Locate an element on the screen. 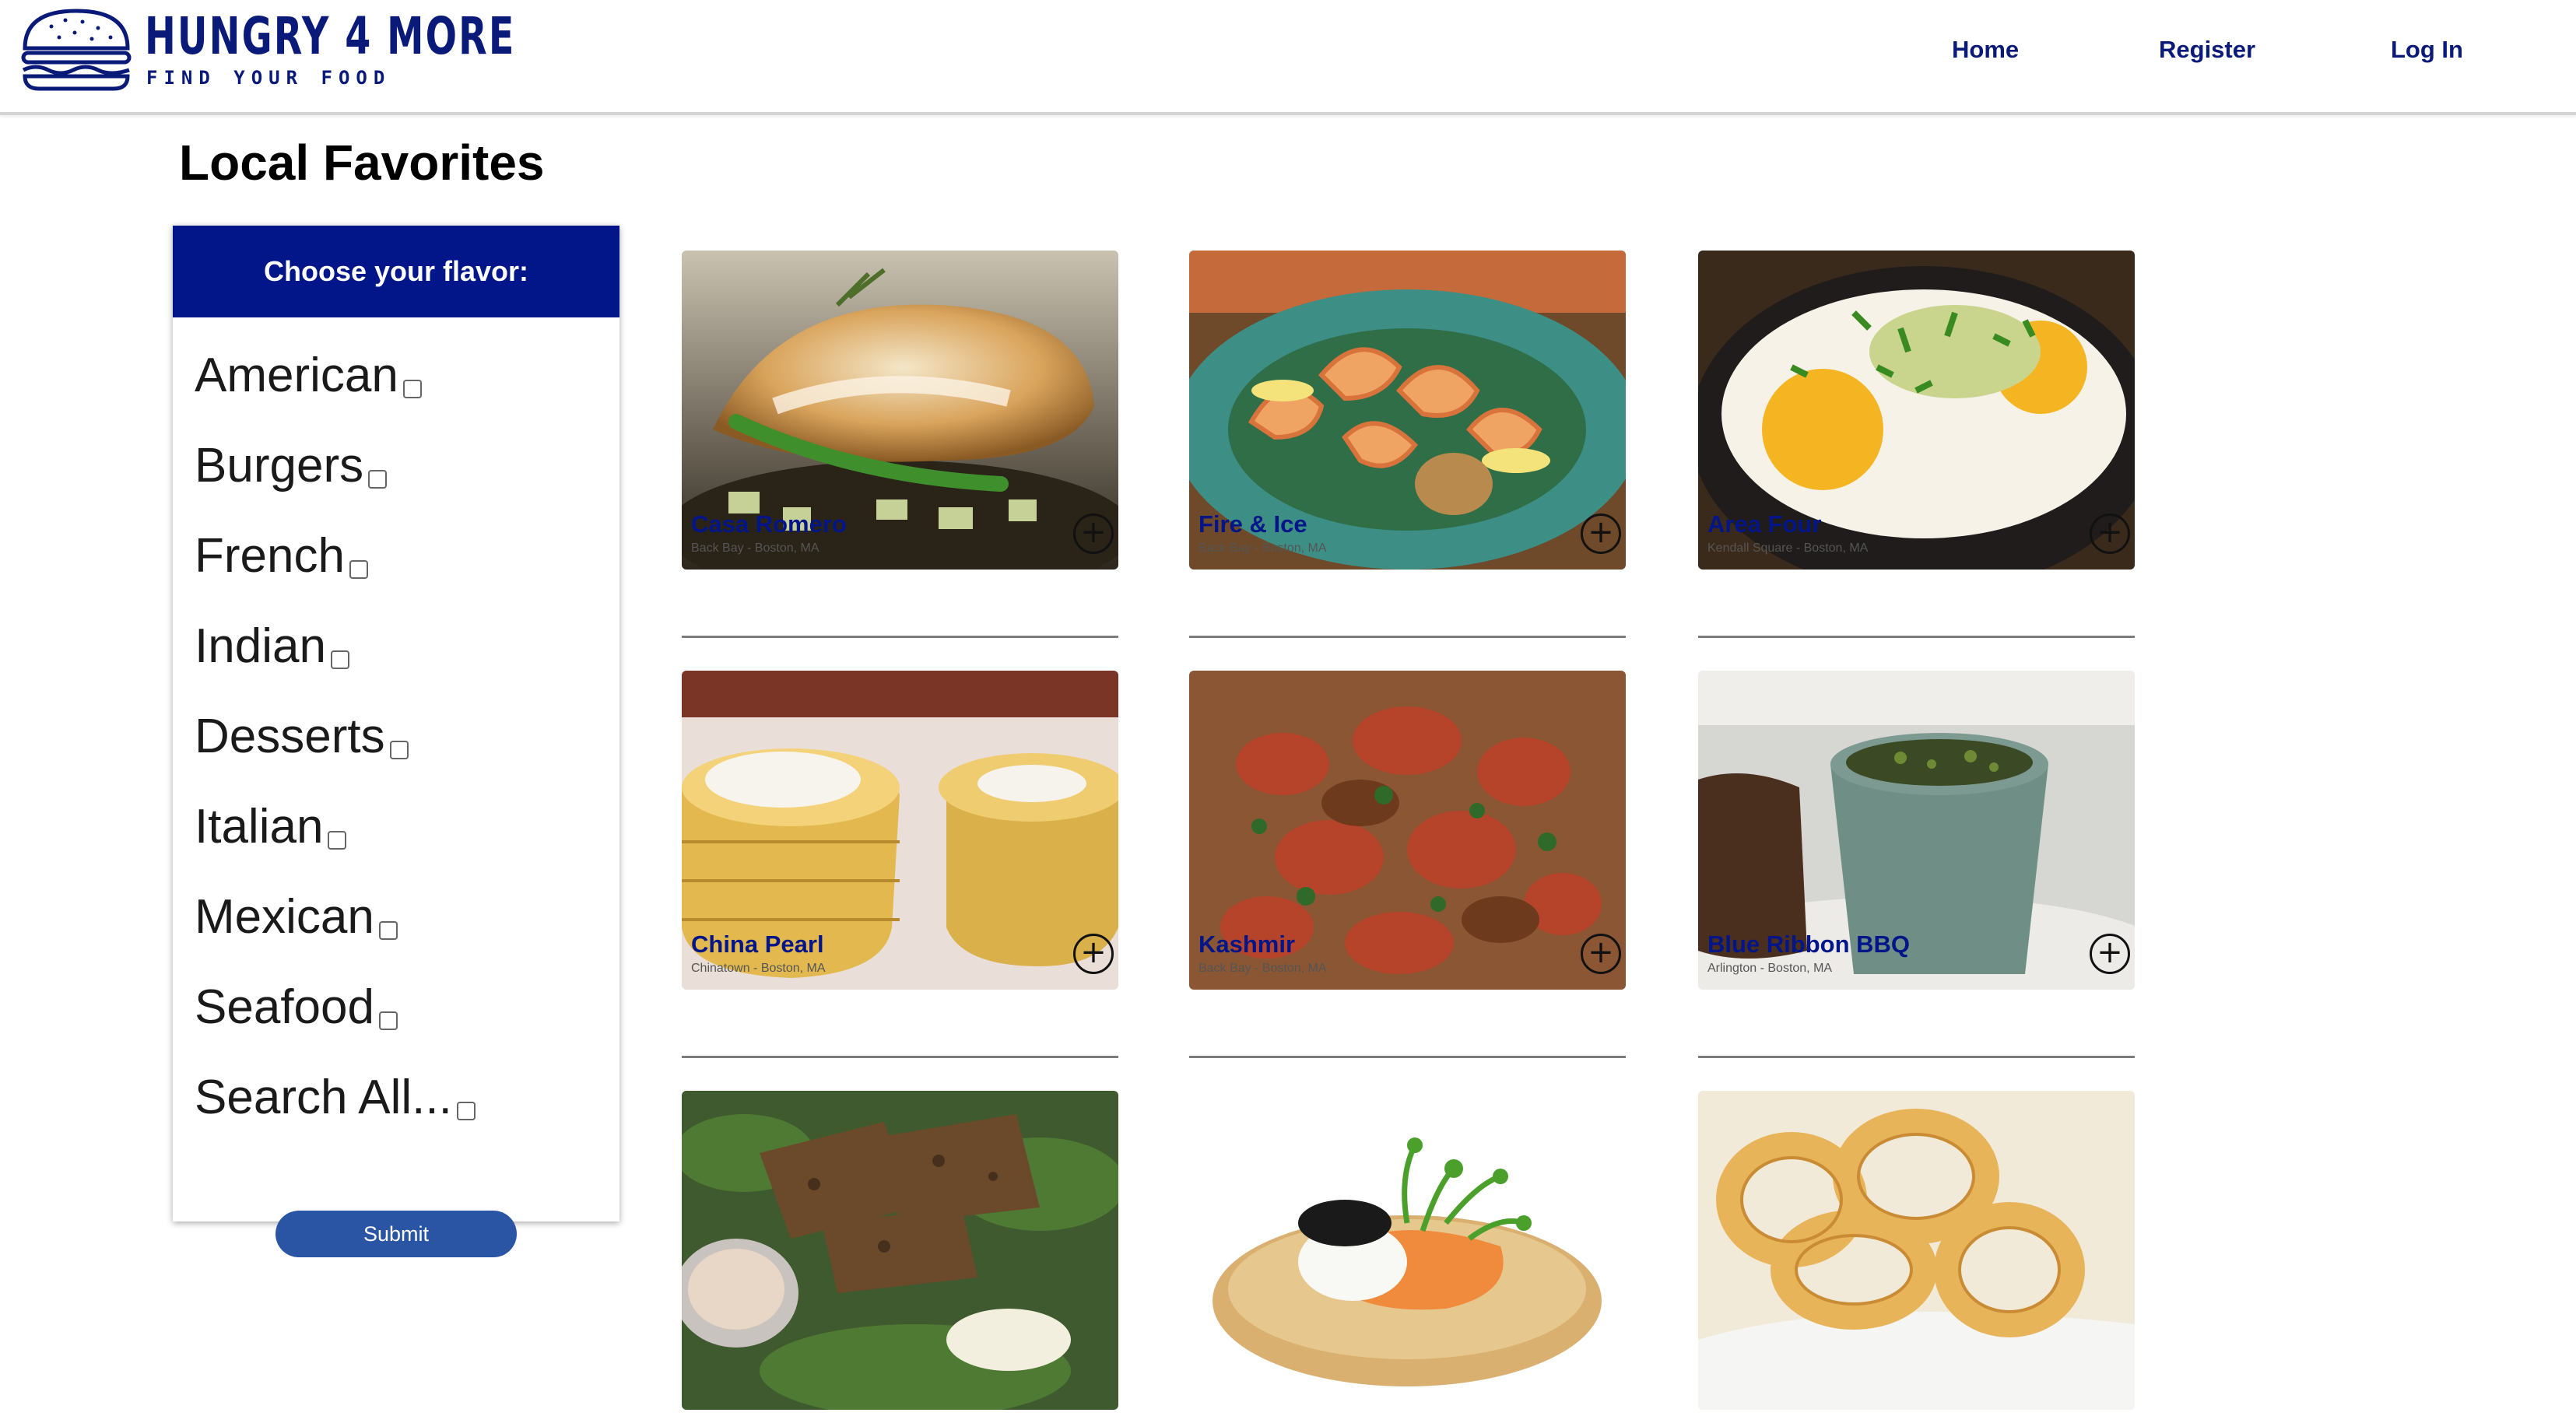 The height and width of the screenshot is (1416, 2576). page-title: Local Favorites is located at coordinates (362, 163).